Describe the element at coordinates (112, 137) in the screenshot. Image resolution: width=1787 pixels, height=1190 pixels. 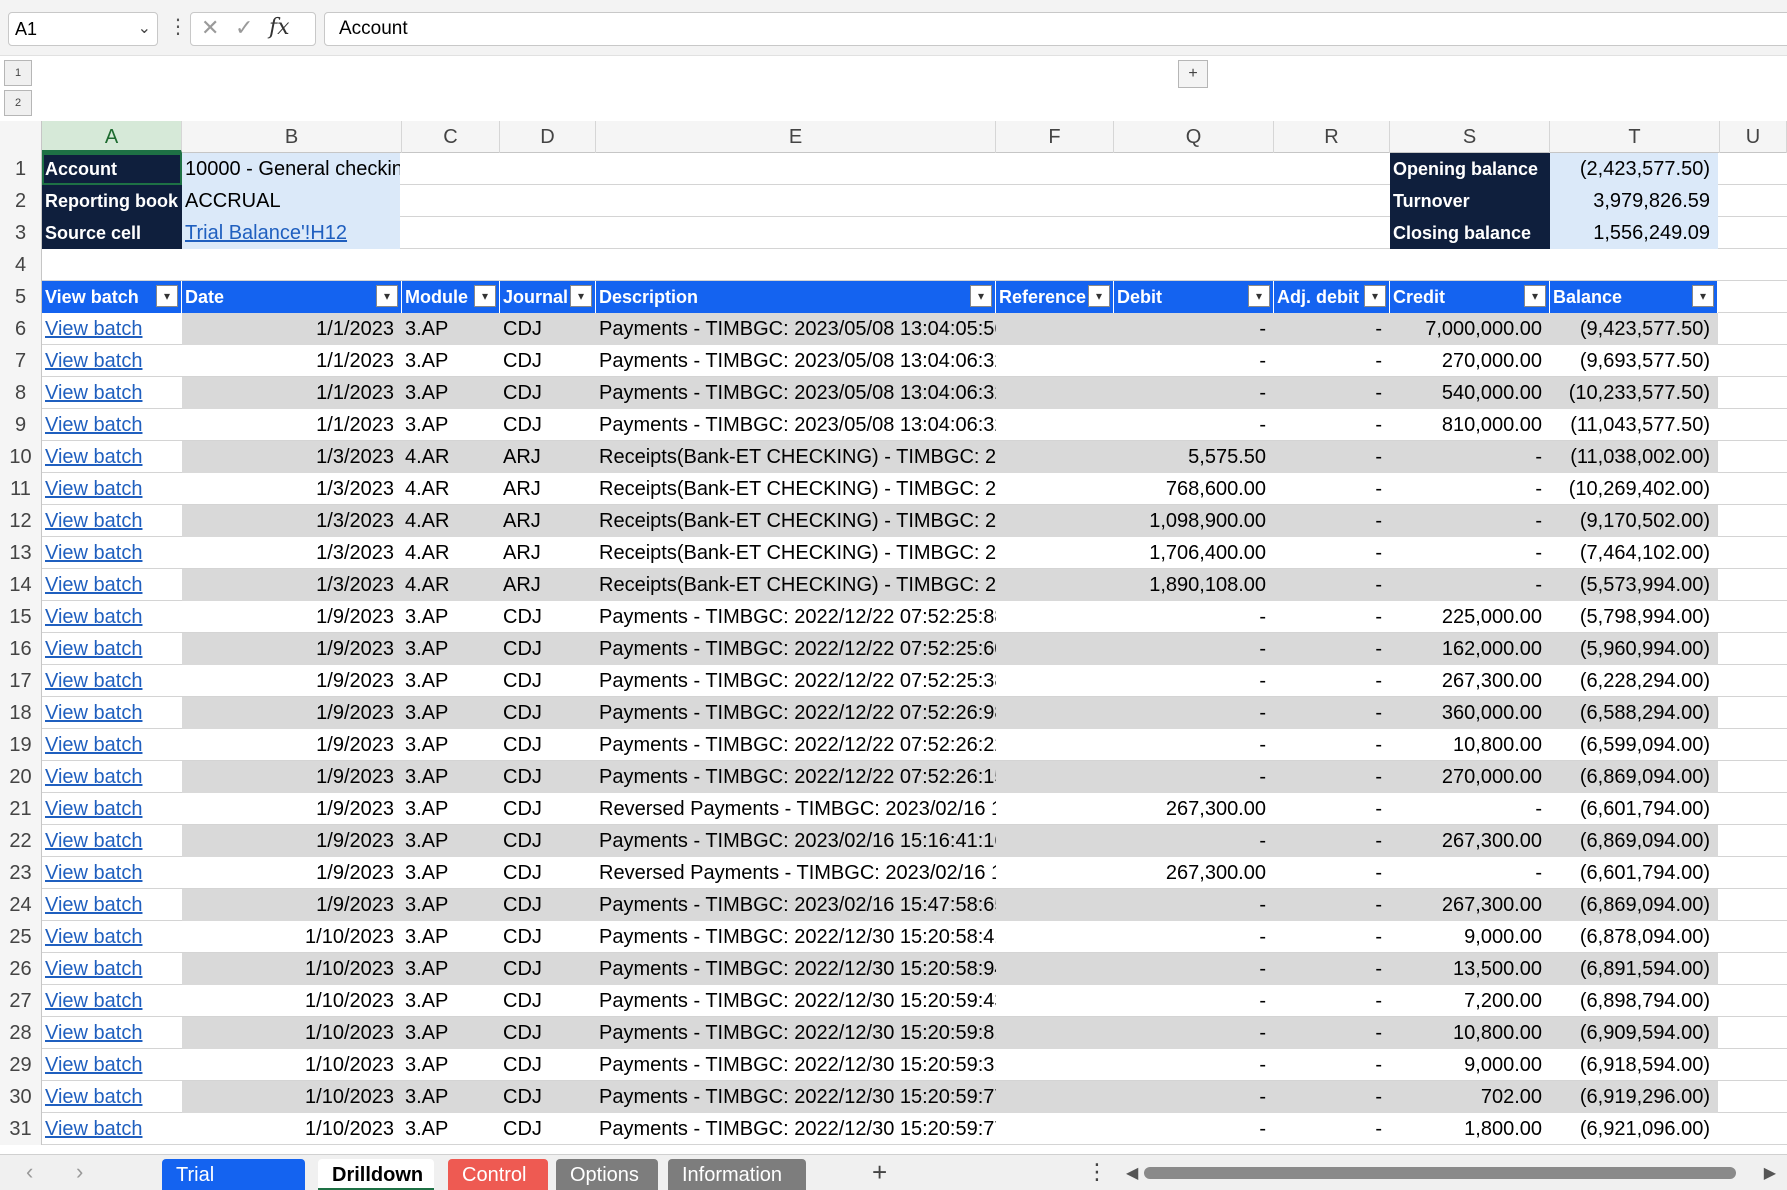
I see `column-header-A: A` at that location.